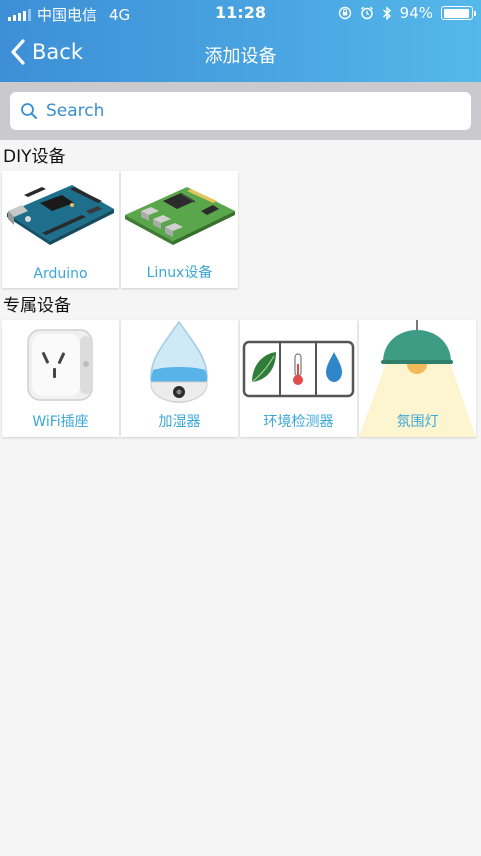 The image size is (481, 856). I want to click on app-header: 中国电信 4G 11:28 94% Back 添加设备, so click(240, 41).